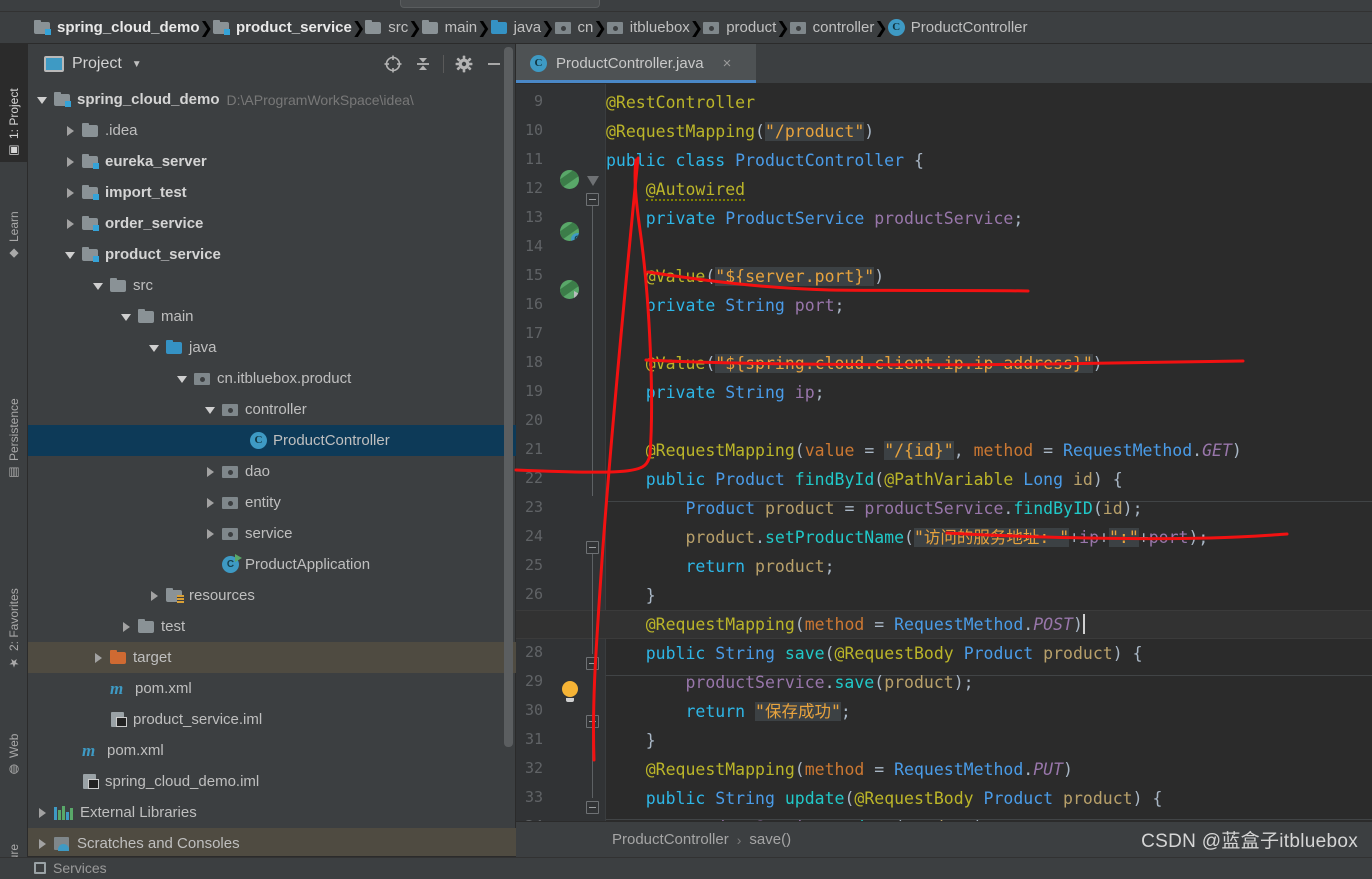 This screenshot has height=879, width=1372. What do you see at coordinates (423, 64) in the screenshot?
I see `collapse-all-icon` at bounding box center [423, 64].